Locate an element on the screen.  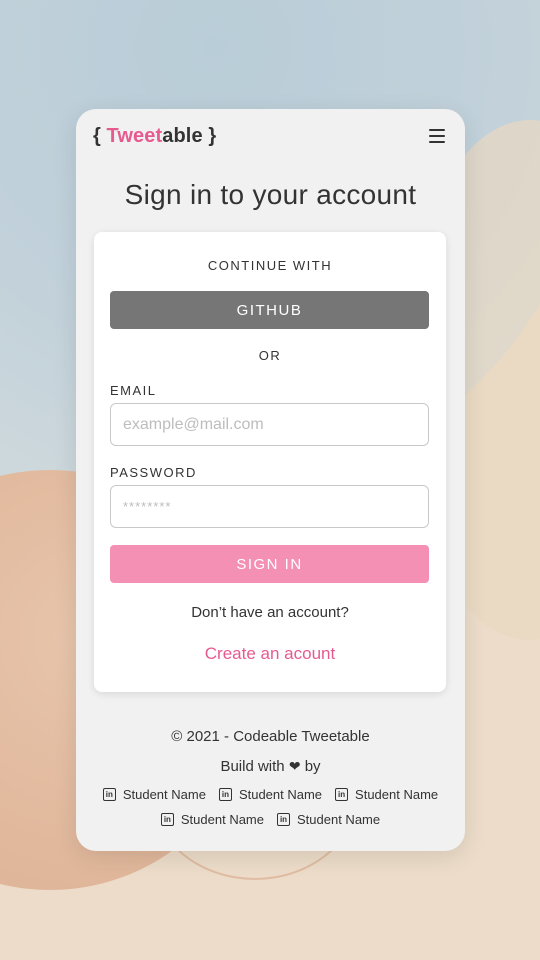
logo-brace-open: { is located at coordinates (100, 135).